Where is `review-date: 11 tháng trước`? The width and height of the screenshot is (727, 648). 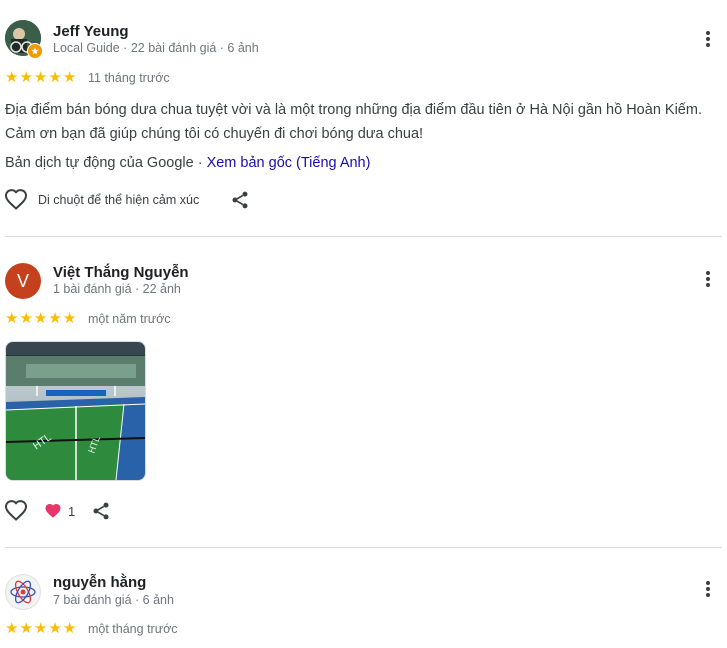 review-date: 11 tháng trước is located at coordinates (129, 78).